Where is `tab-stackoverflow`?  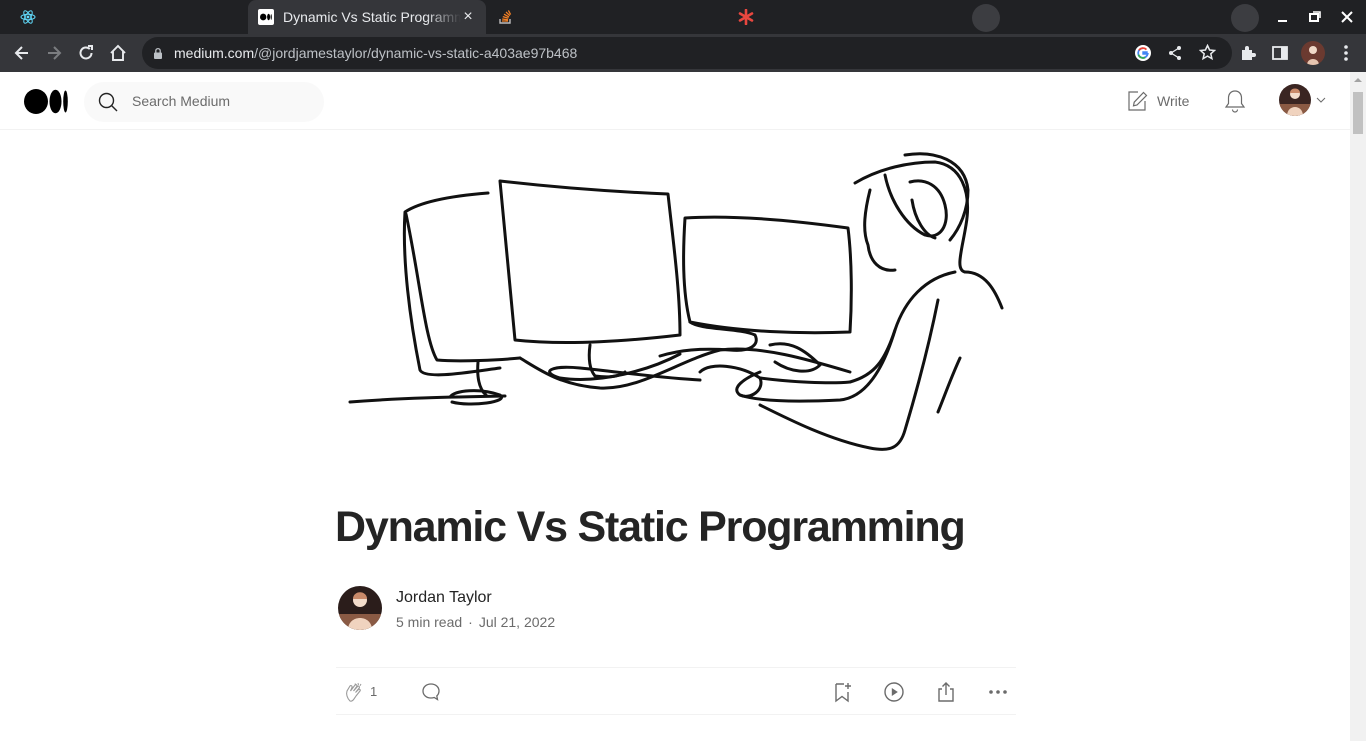 tab-stackoverflow is located at coordinates (607, 17).